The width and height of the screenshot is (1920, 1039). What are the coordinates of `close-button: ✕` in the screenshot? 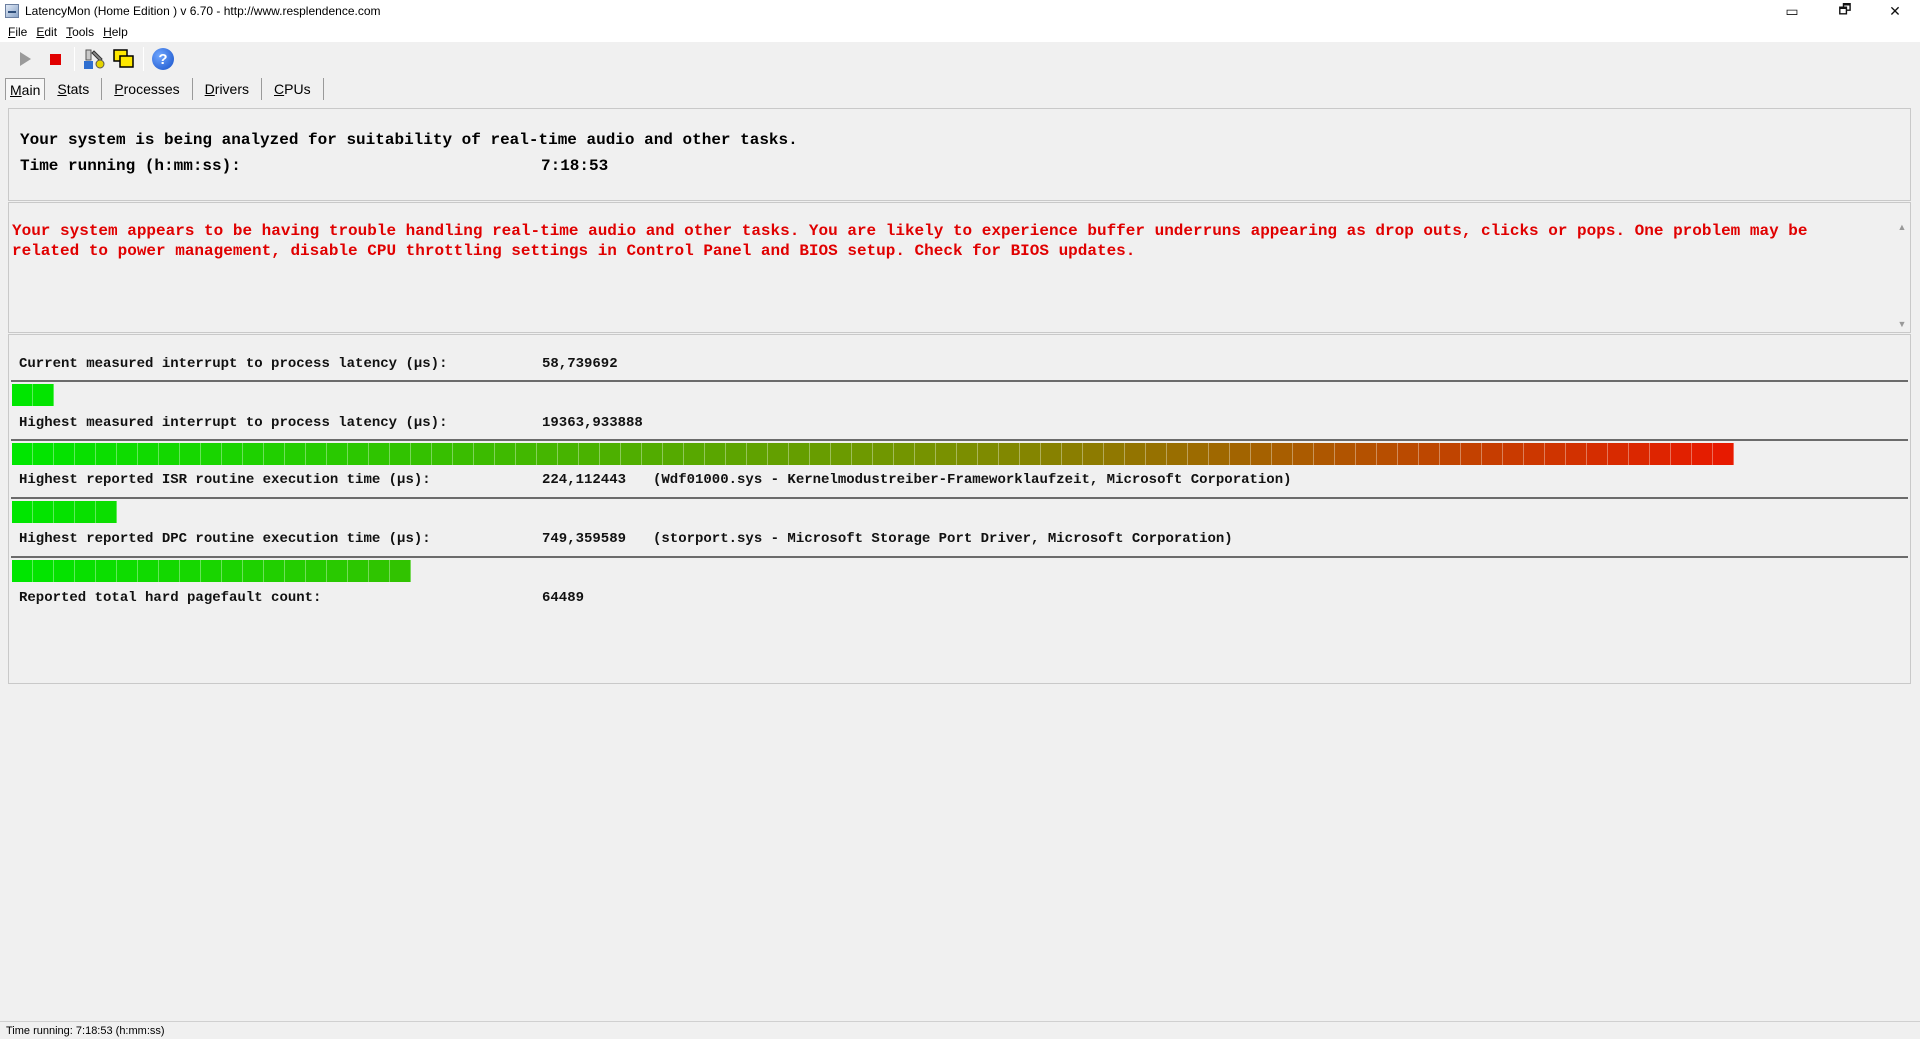 It's located at (1895, 11).